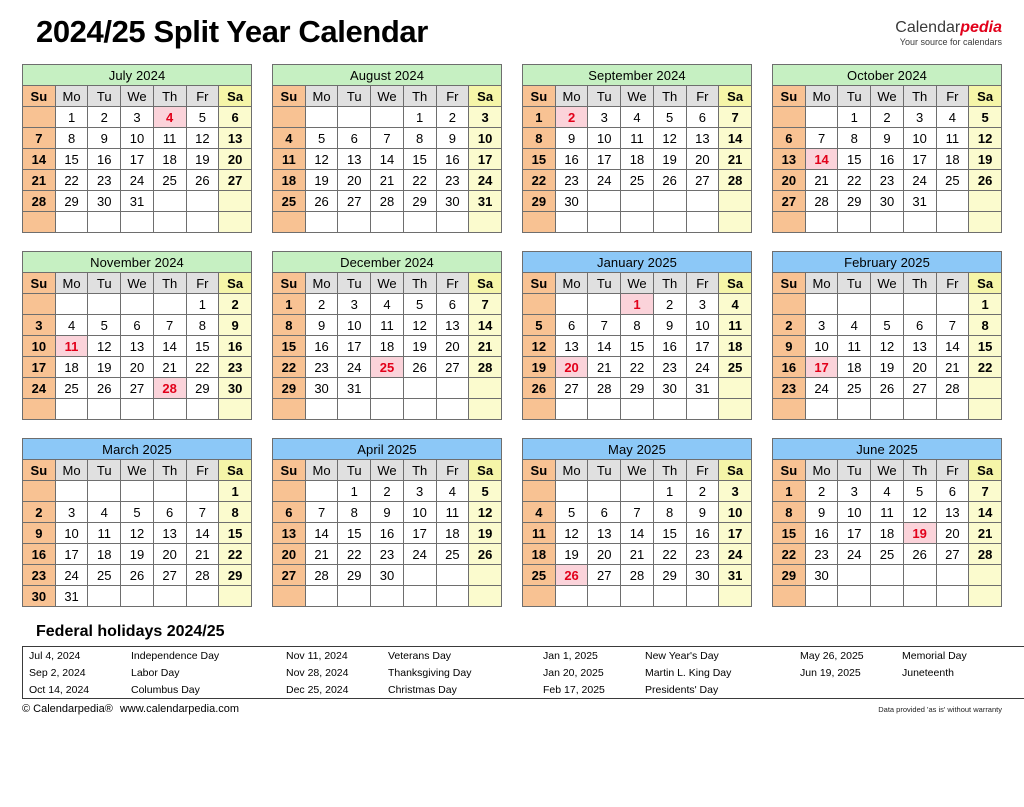  Describe the element at coordinates (452, 159) in the screenshot. I see `day-cell: 16` at that location.